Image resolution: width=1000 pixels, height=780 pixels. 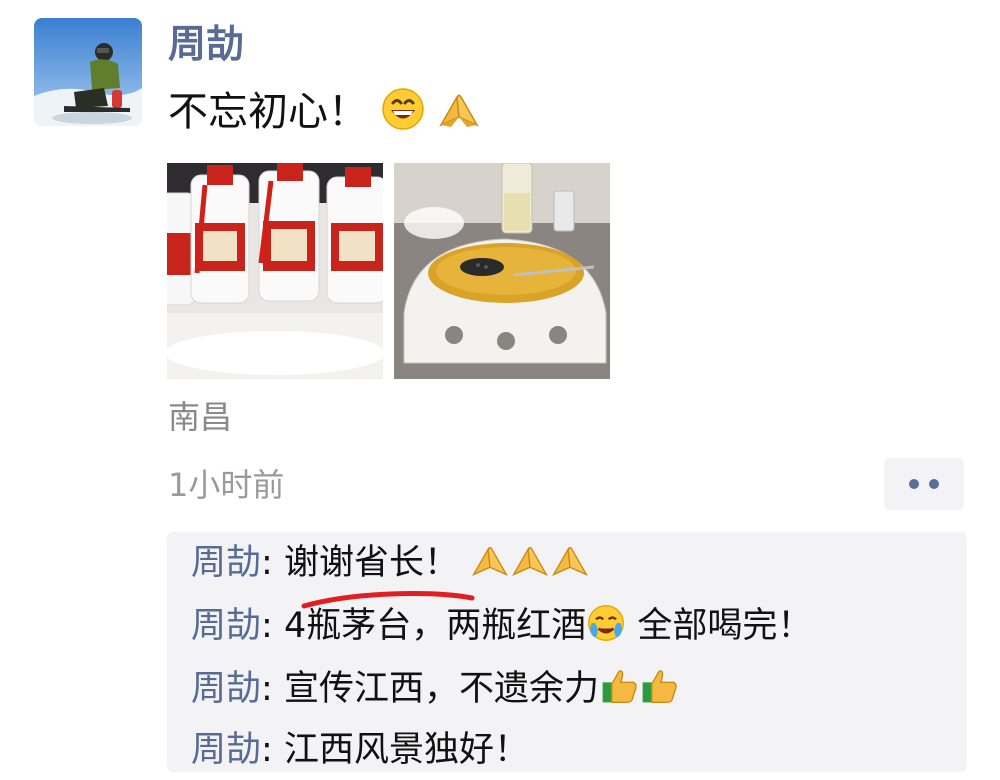 I want to click on comment-text: 宣传江西，不遗余力, so click(x=441, y=689).